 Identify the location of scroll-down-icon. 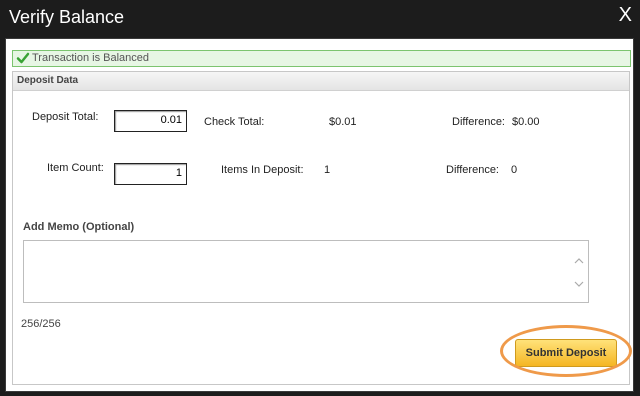
(579, 284).